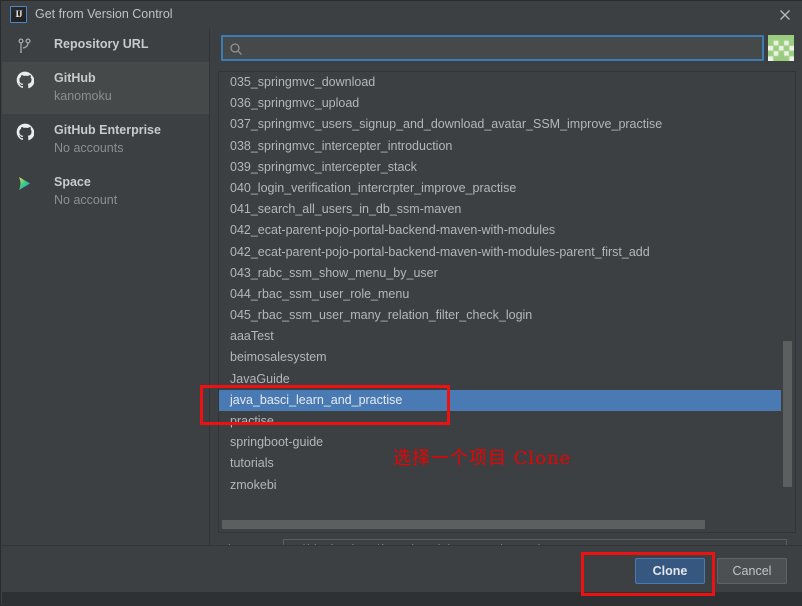 The width and height of the screenshot is (802, 606). I want to click on jetbrains-space-icon, so click(25, 184).